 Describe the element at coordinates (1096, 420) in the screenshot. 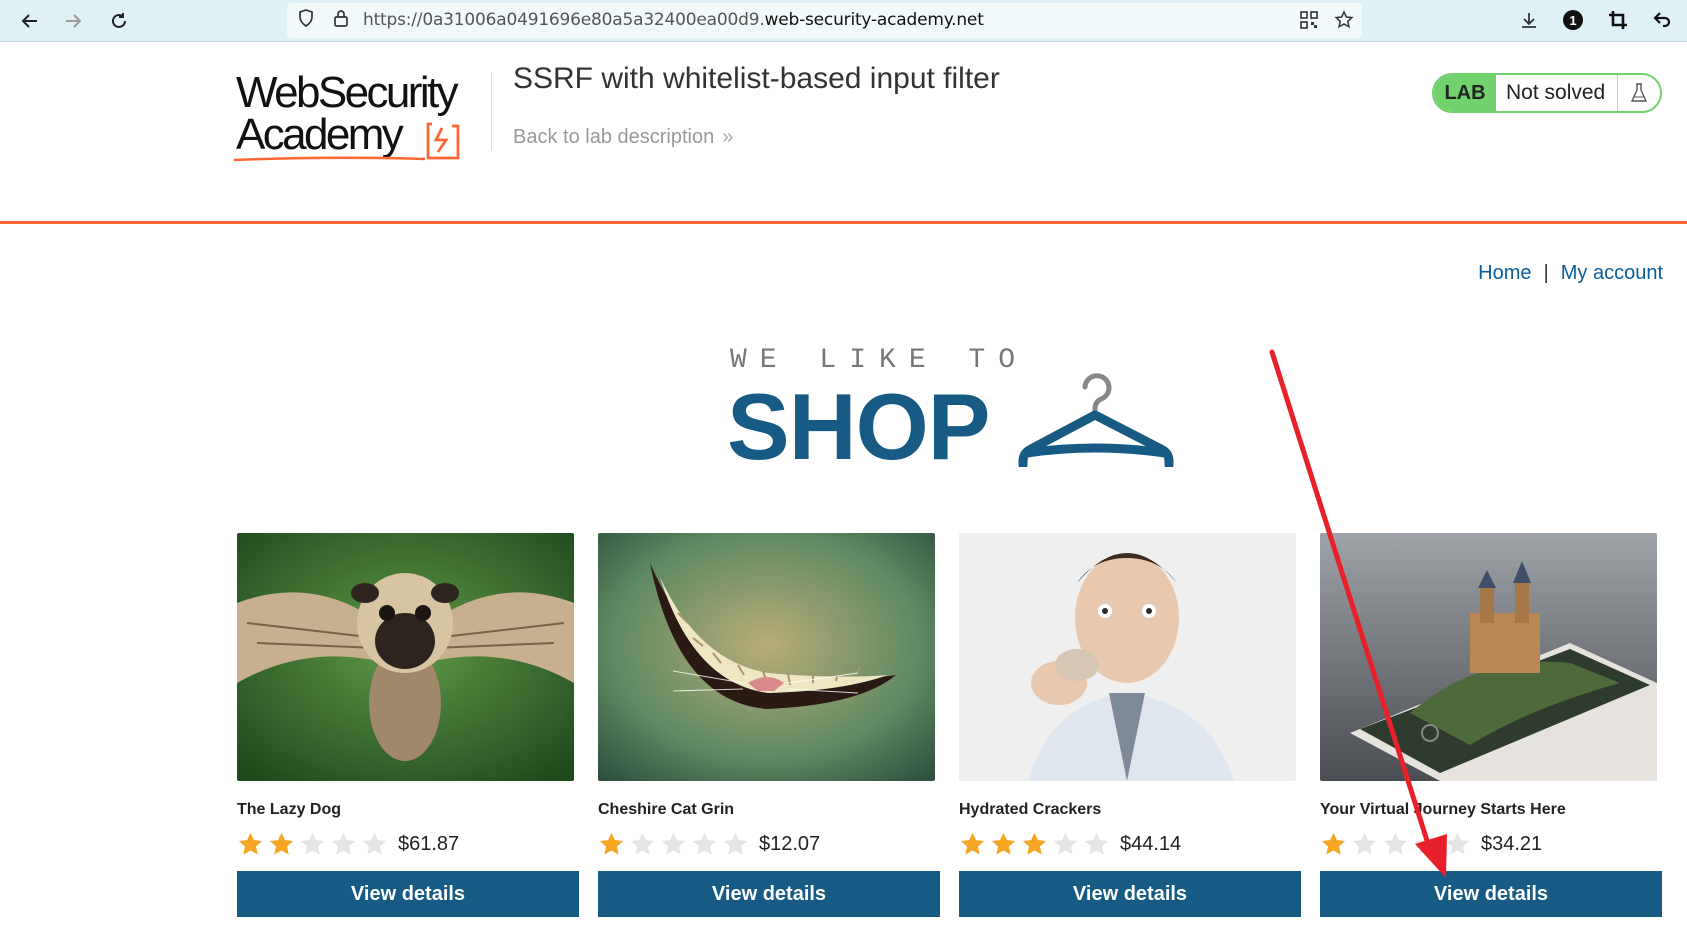

I see `clothes-hanger-icon` at that location.